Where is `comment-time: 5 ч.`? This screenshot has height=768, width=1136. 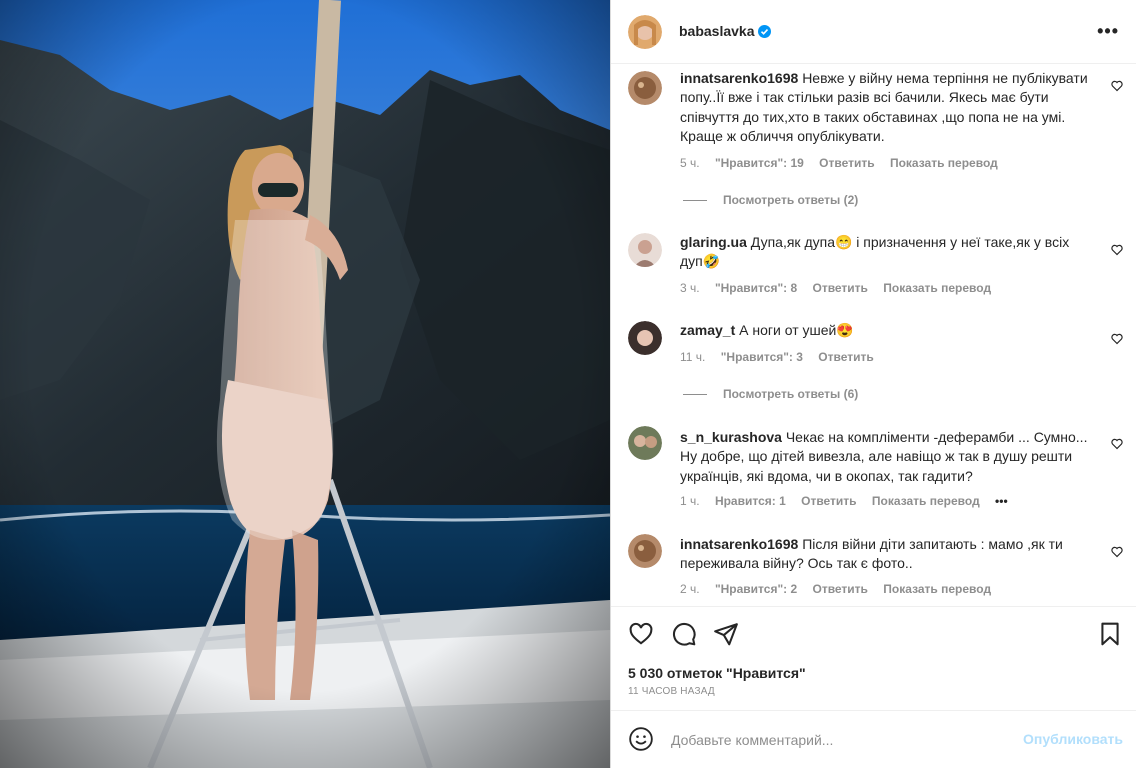 comment-time: 5 ч. is located at coordinates (690, 163).